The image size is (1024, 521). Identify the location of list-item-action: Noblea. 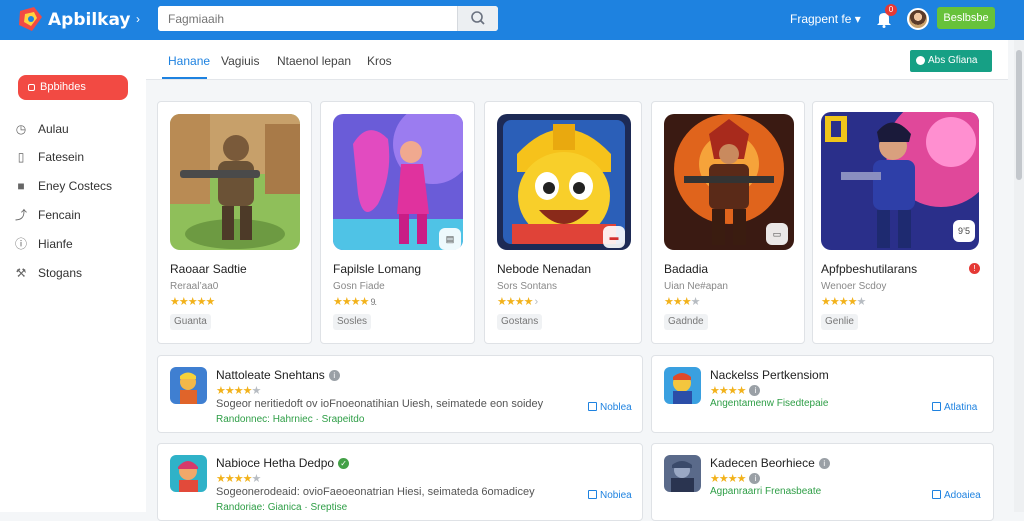
(610, 407).